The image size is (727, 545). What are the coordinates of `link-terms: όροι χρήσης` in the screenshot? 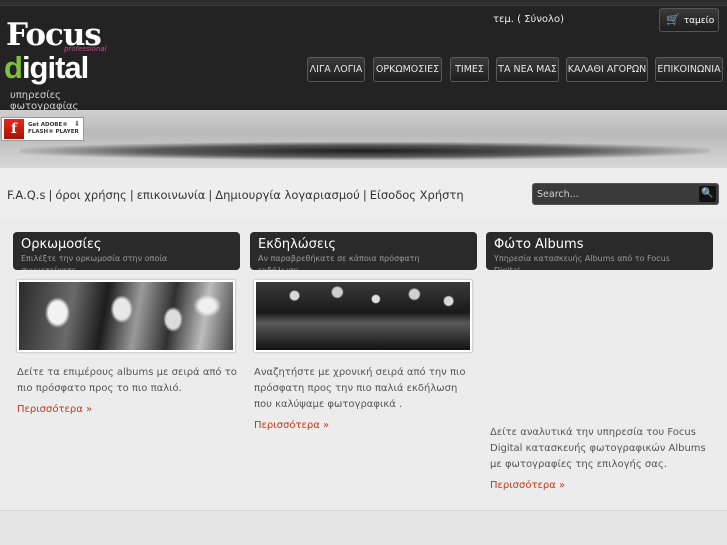 It's located at (90, 195).